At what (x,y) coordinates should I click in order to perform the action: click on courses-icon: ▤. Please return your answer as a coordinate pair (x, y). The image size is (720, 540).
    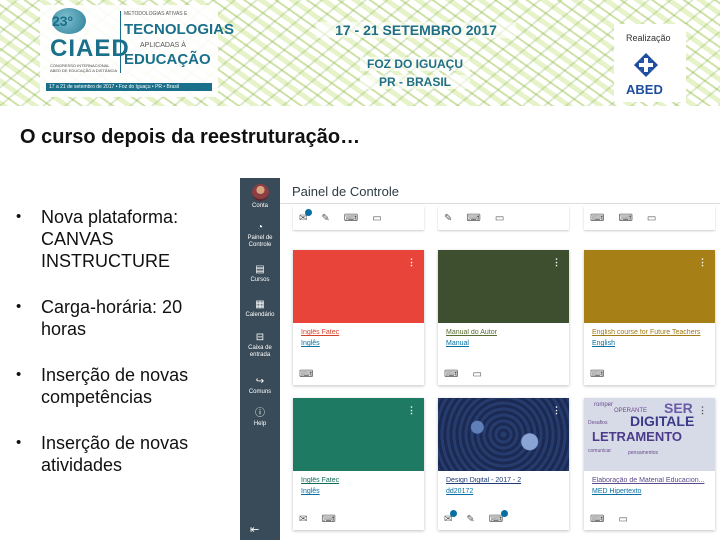
    Looking at the image, I should click on (260, 269).